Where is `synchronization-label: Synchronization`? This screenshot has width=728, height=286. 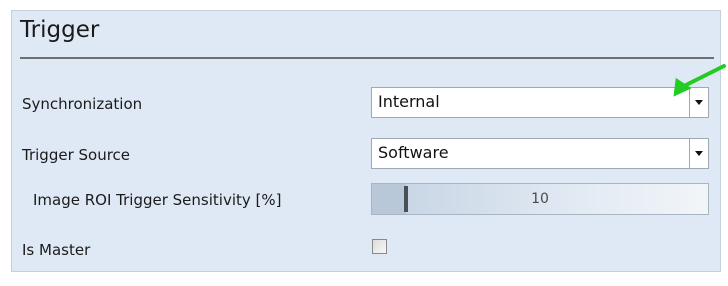 synchronization-label: Synchronization is located at coordinates (82, 104).